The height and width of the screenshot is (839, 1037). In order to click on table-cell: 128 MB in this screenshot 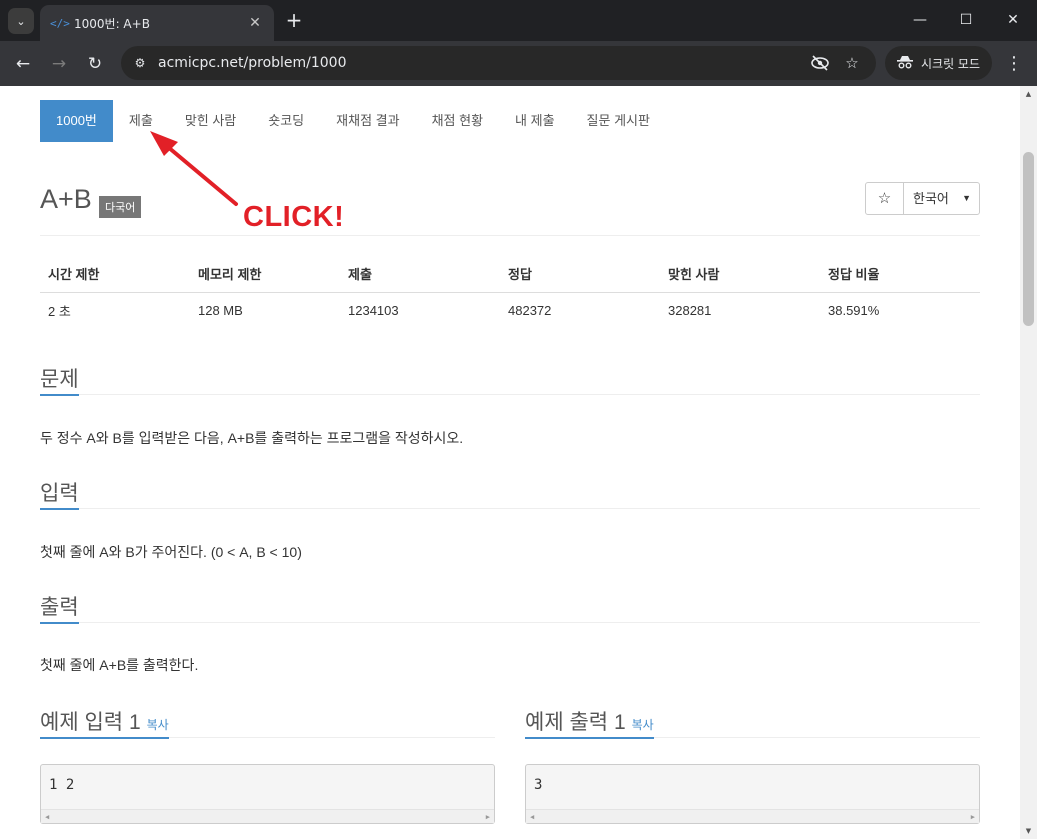, I will do `click(220, 310)`.